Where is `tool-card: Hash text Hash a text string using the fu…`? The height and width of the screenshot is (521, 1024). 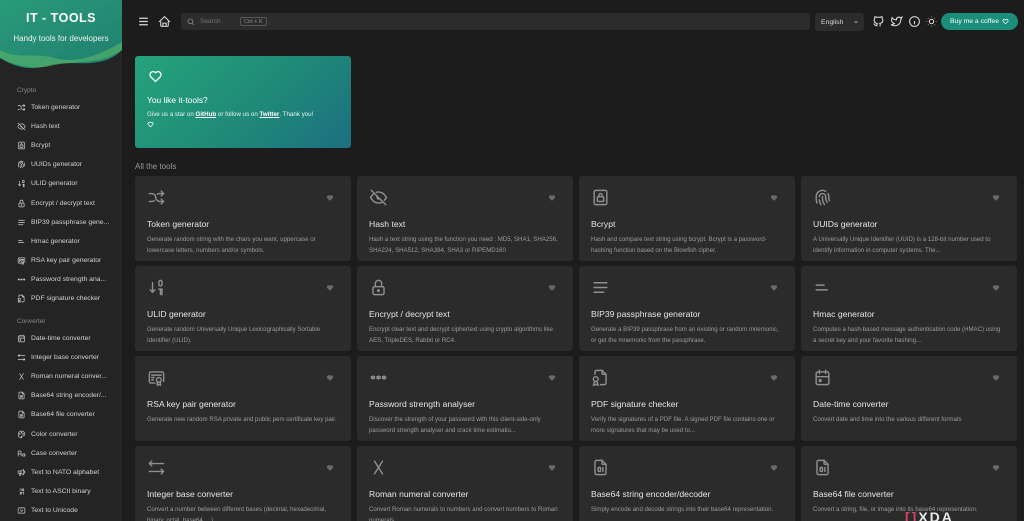 tool-card: Hash text Hash a text string using the fu… is located at coordinates (465, 218).